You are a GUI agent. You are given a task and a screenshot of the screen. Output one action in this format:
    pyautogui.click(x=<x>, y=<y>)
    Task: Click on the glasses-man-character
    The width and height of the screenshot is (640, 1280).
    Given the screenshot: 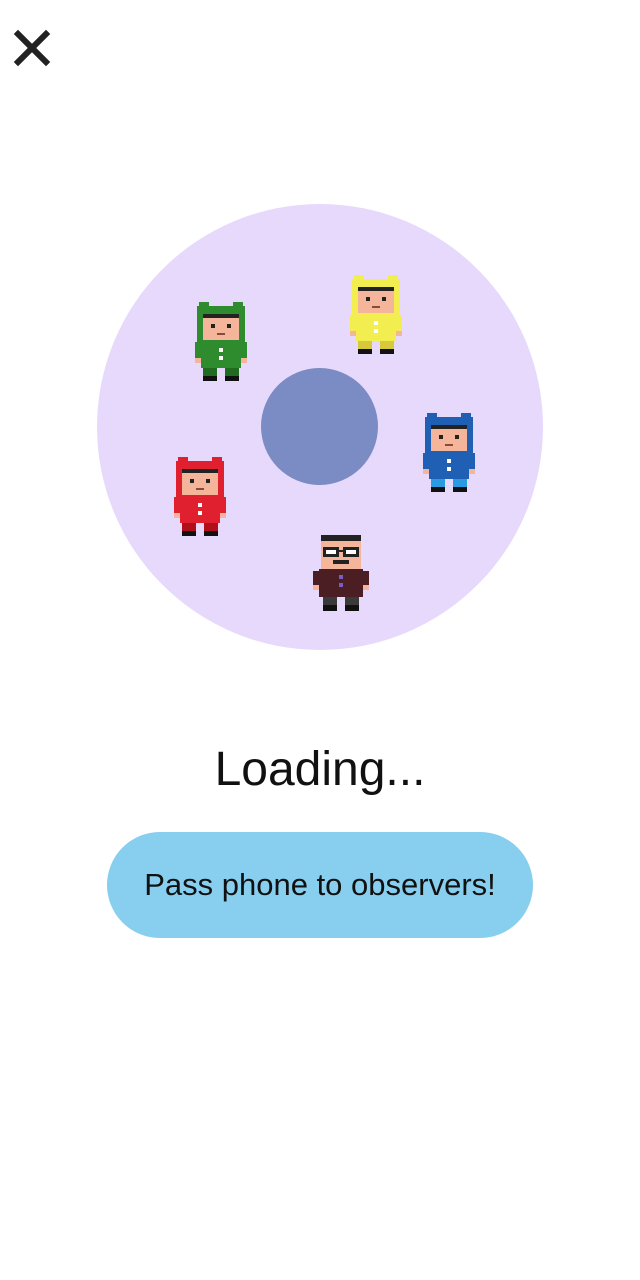 What is the action you would take?
    pyautogui.click(x=341, y=573)
    